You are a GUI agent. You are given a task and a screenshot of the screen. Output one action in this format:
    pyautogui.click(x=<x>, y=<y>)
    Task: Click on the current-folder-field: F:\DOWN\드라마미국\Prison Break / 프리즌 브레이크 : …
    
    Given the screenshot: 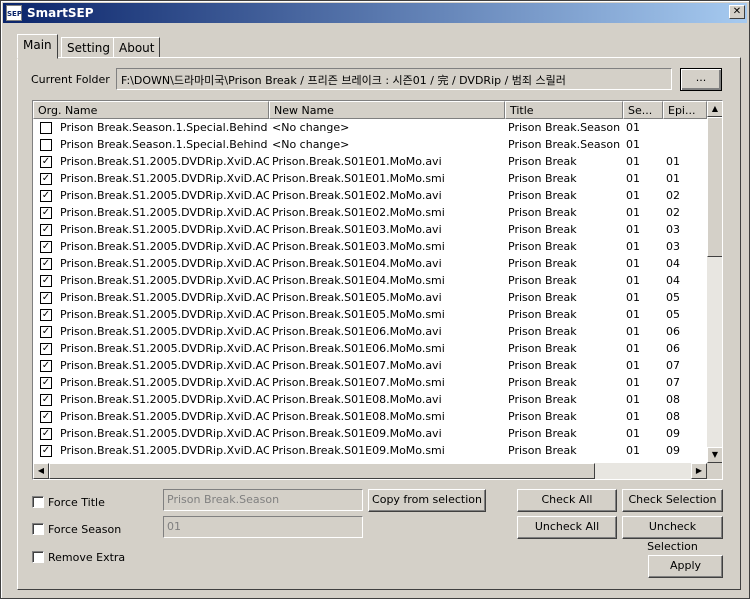 What is the action you would take?
    pyautogui.click(x=394, y=79)
    